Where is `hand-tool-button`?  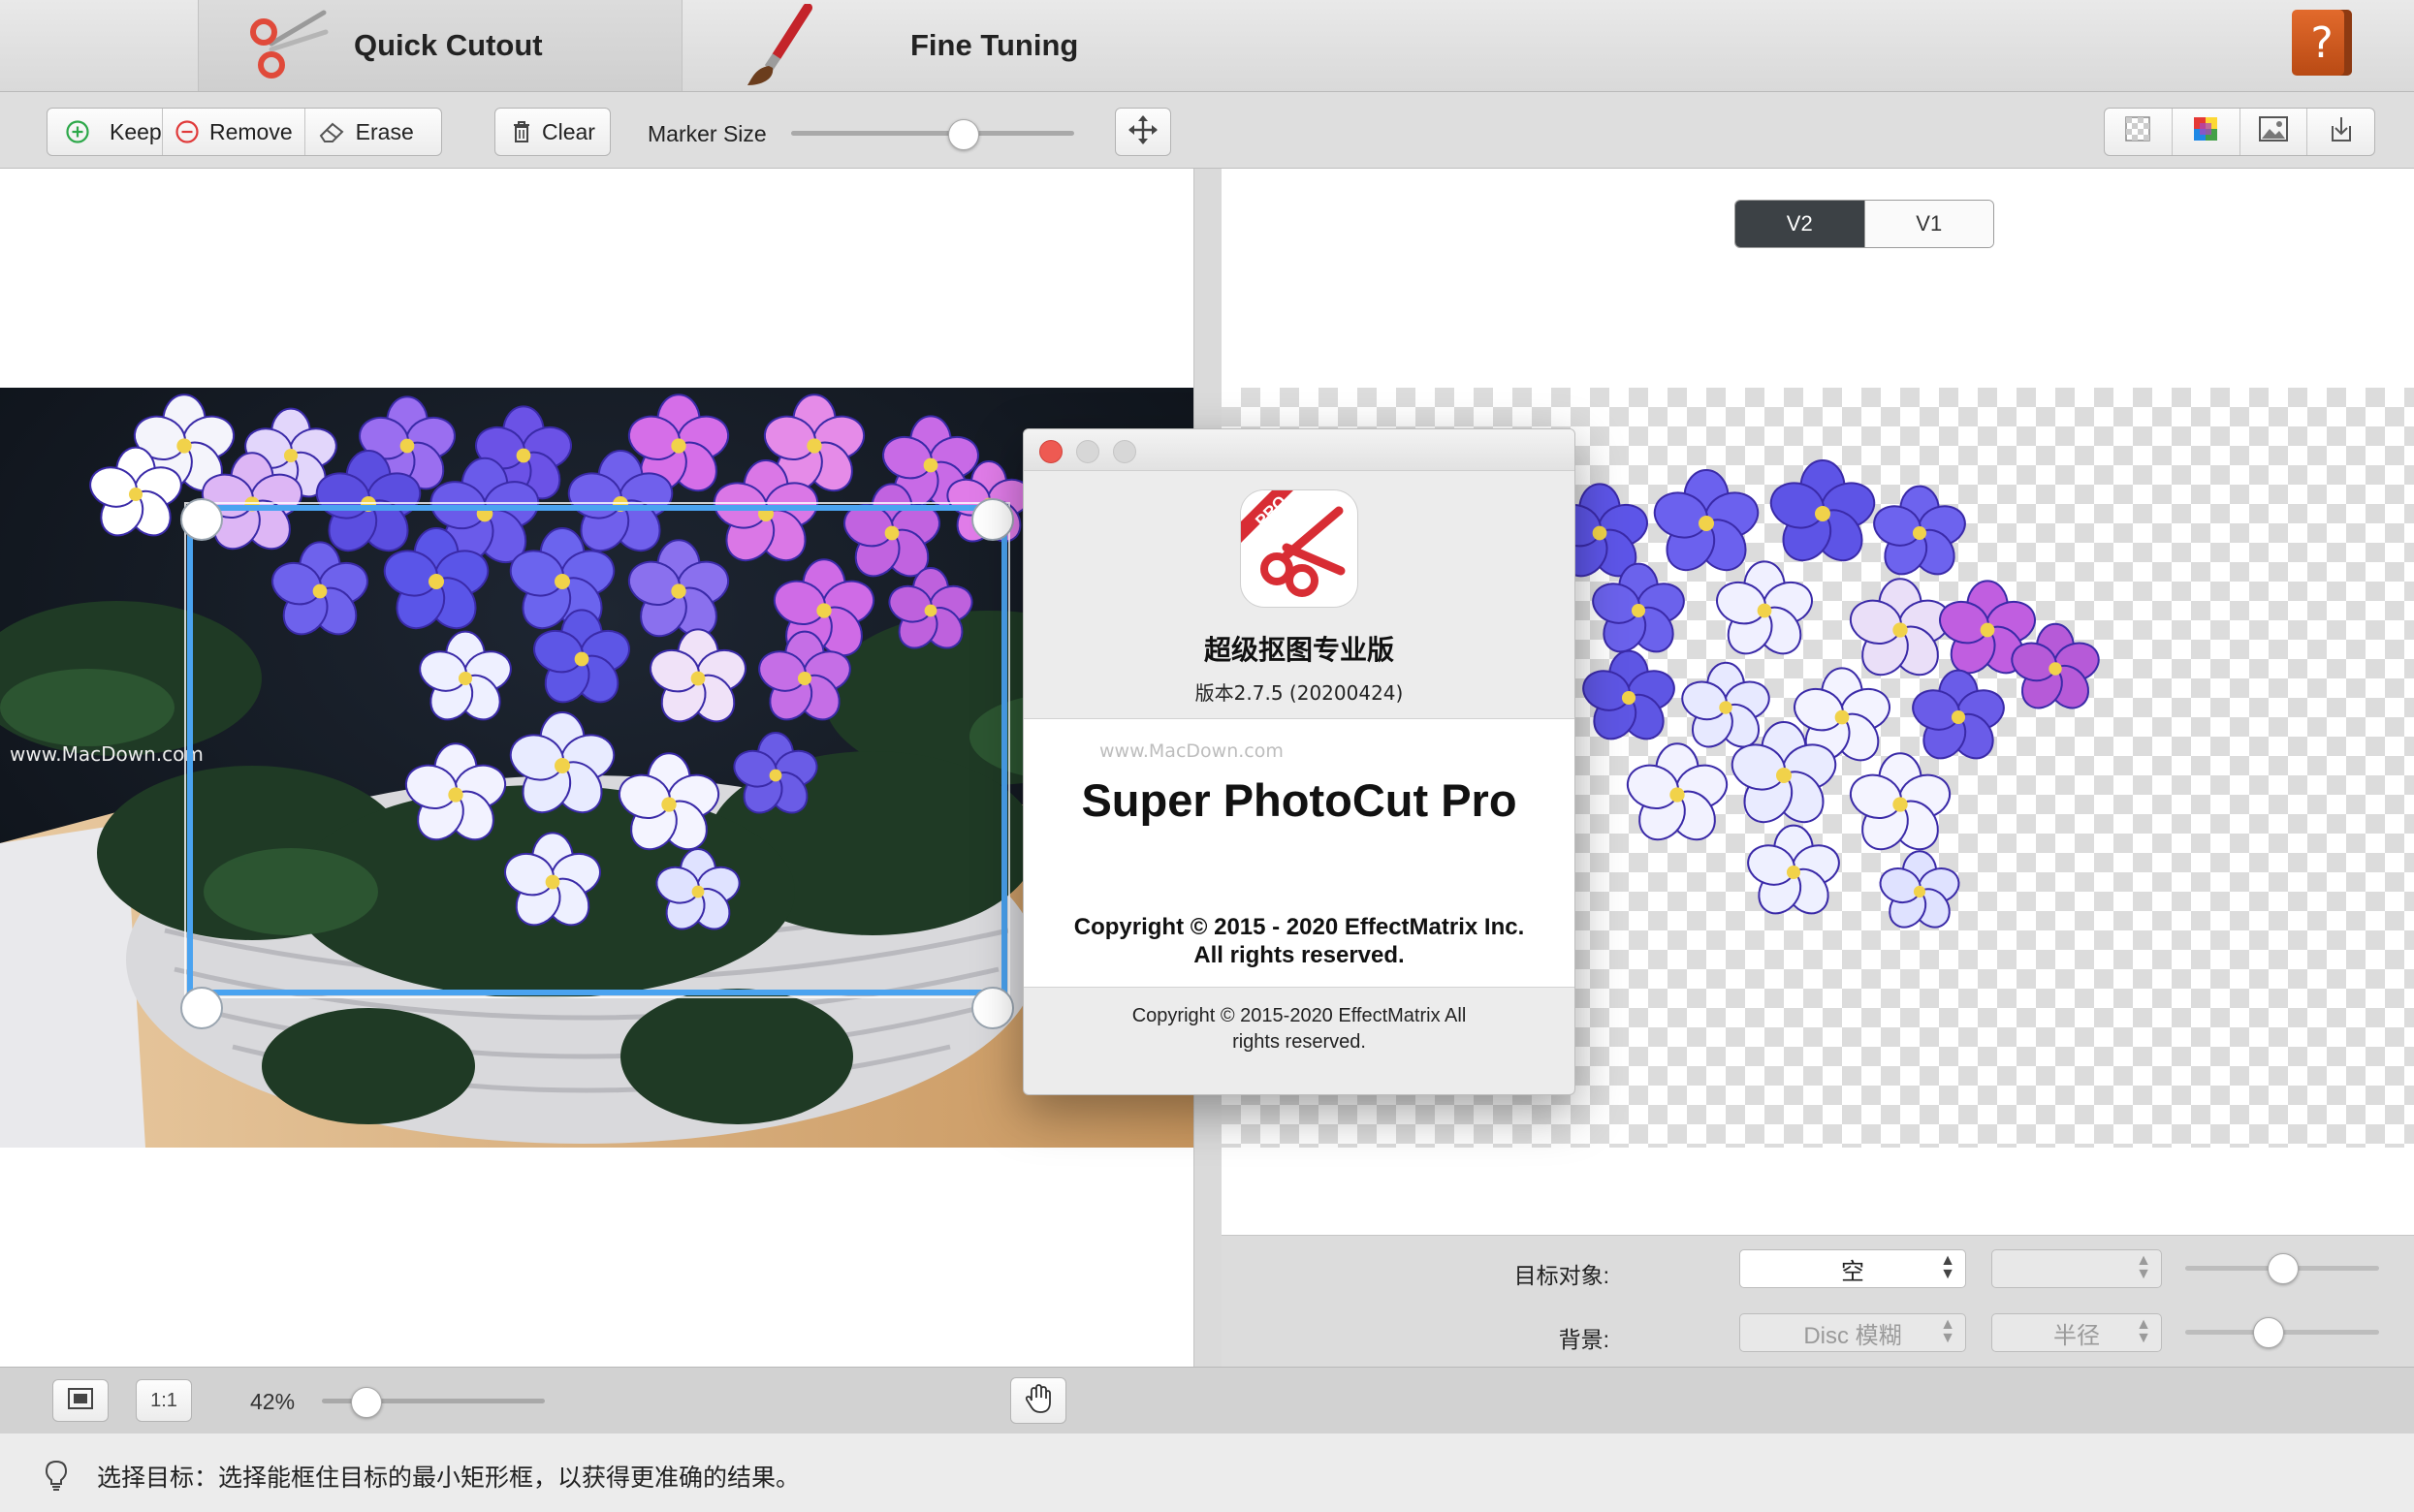 hand-tool-button is located at coordinates (1038, 1401).